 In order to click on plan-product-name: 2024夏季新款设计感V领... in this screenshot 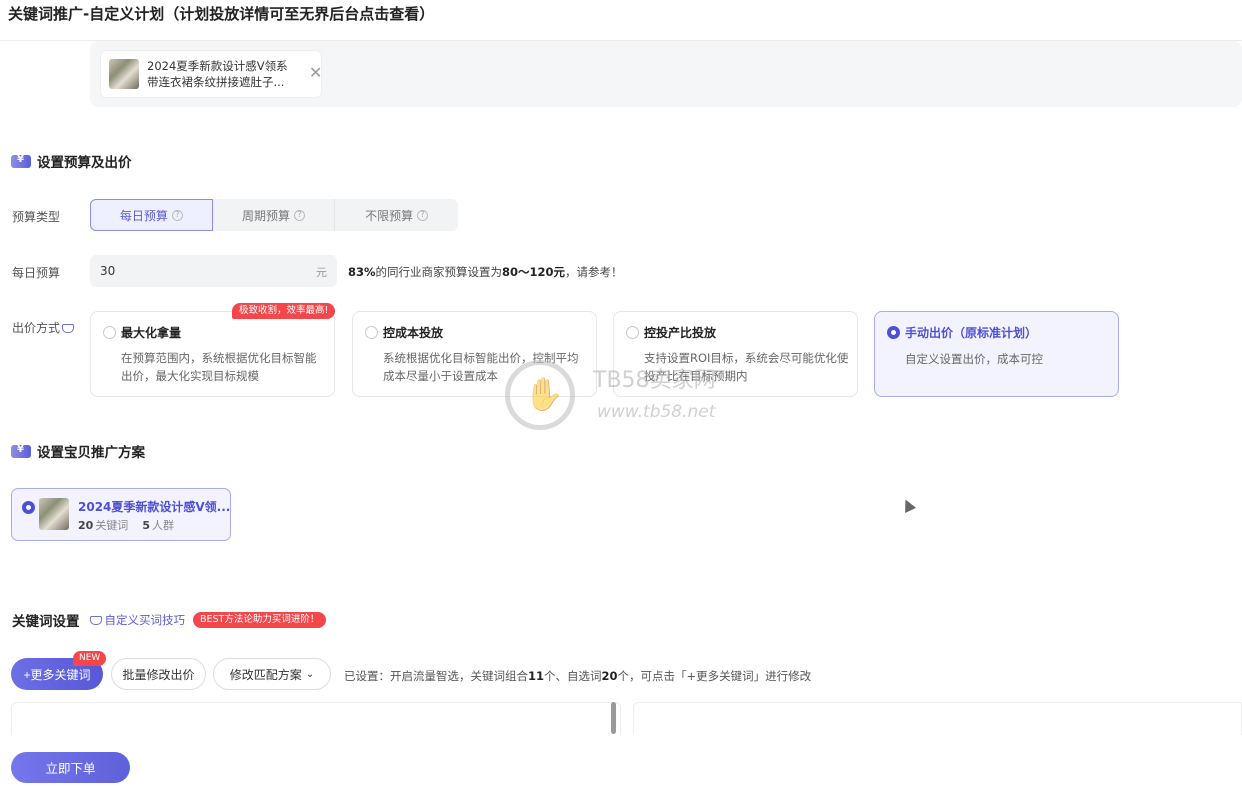, I will do `click(154, 507)`.